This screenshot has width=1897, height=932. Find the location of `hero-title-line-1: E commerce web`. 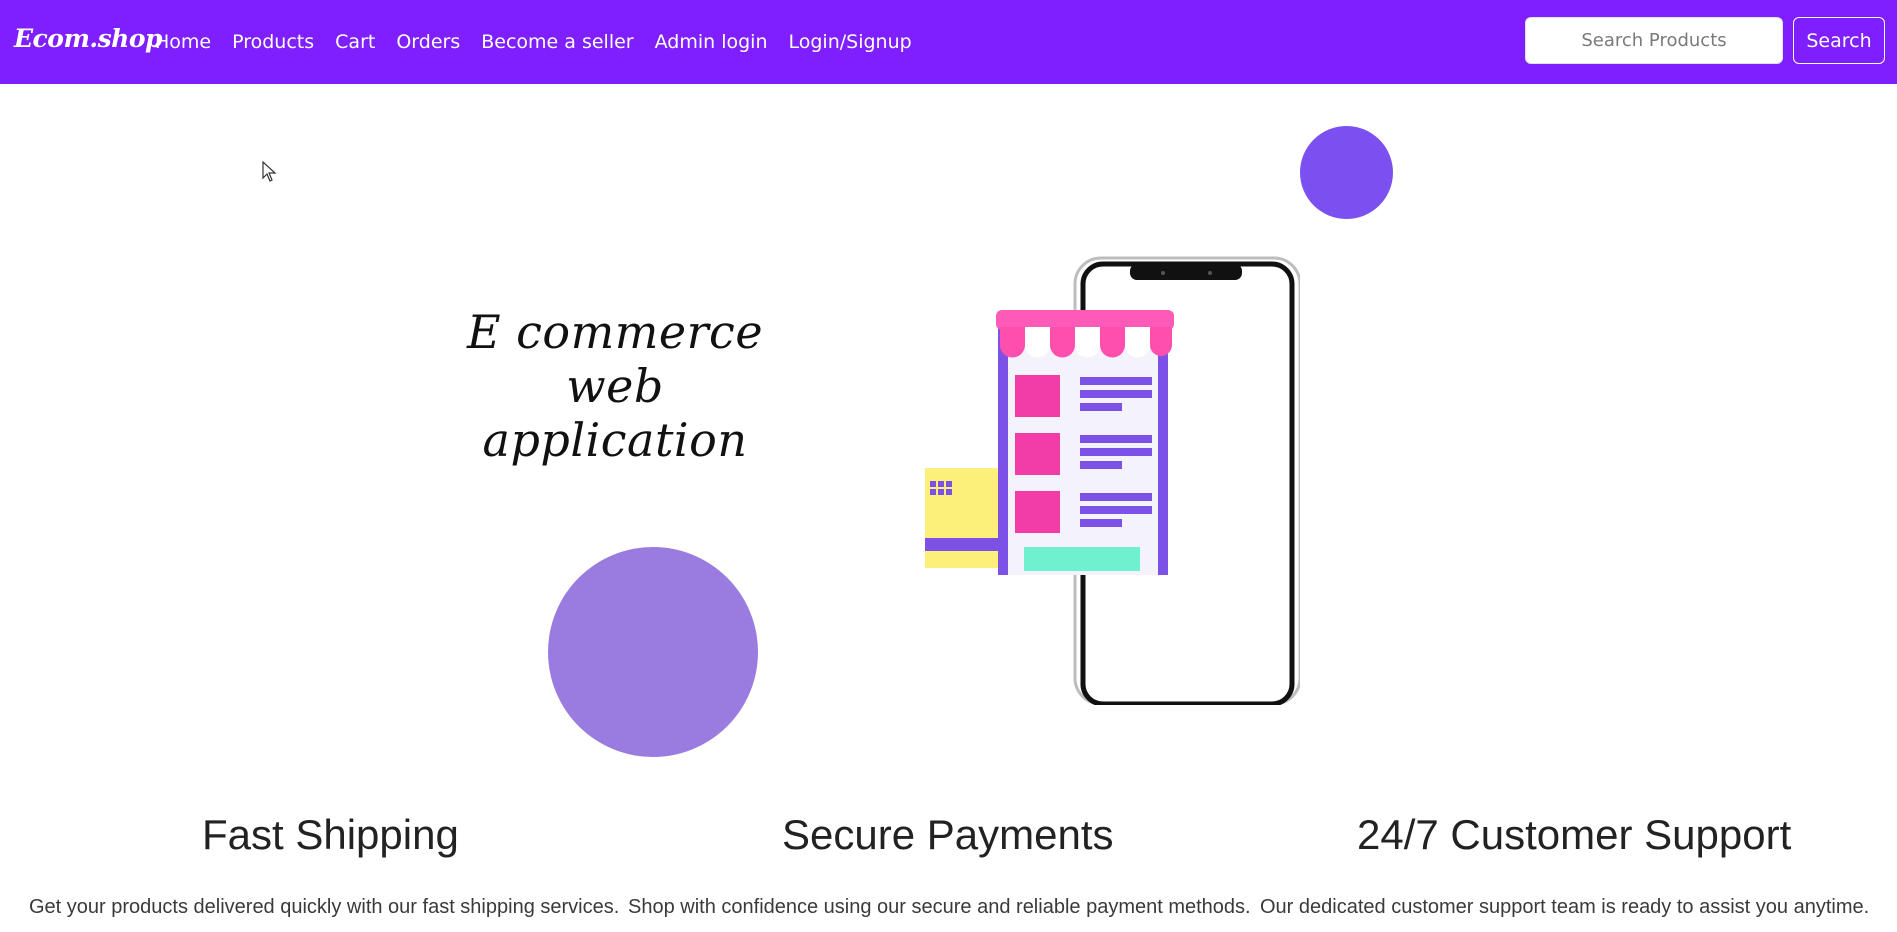

hero-title-line-1: E commerce web is located at coordinates (615, 359).